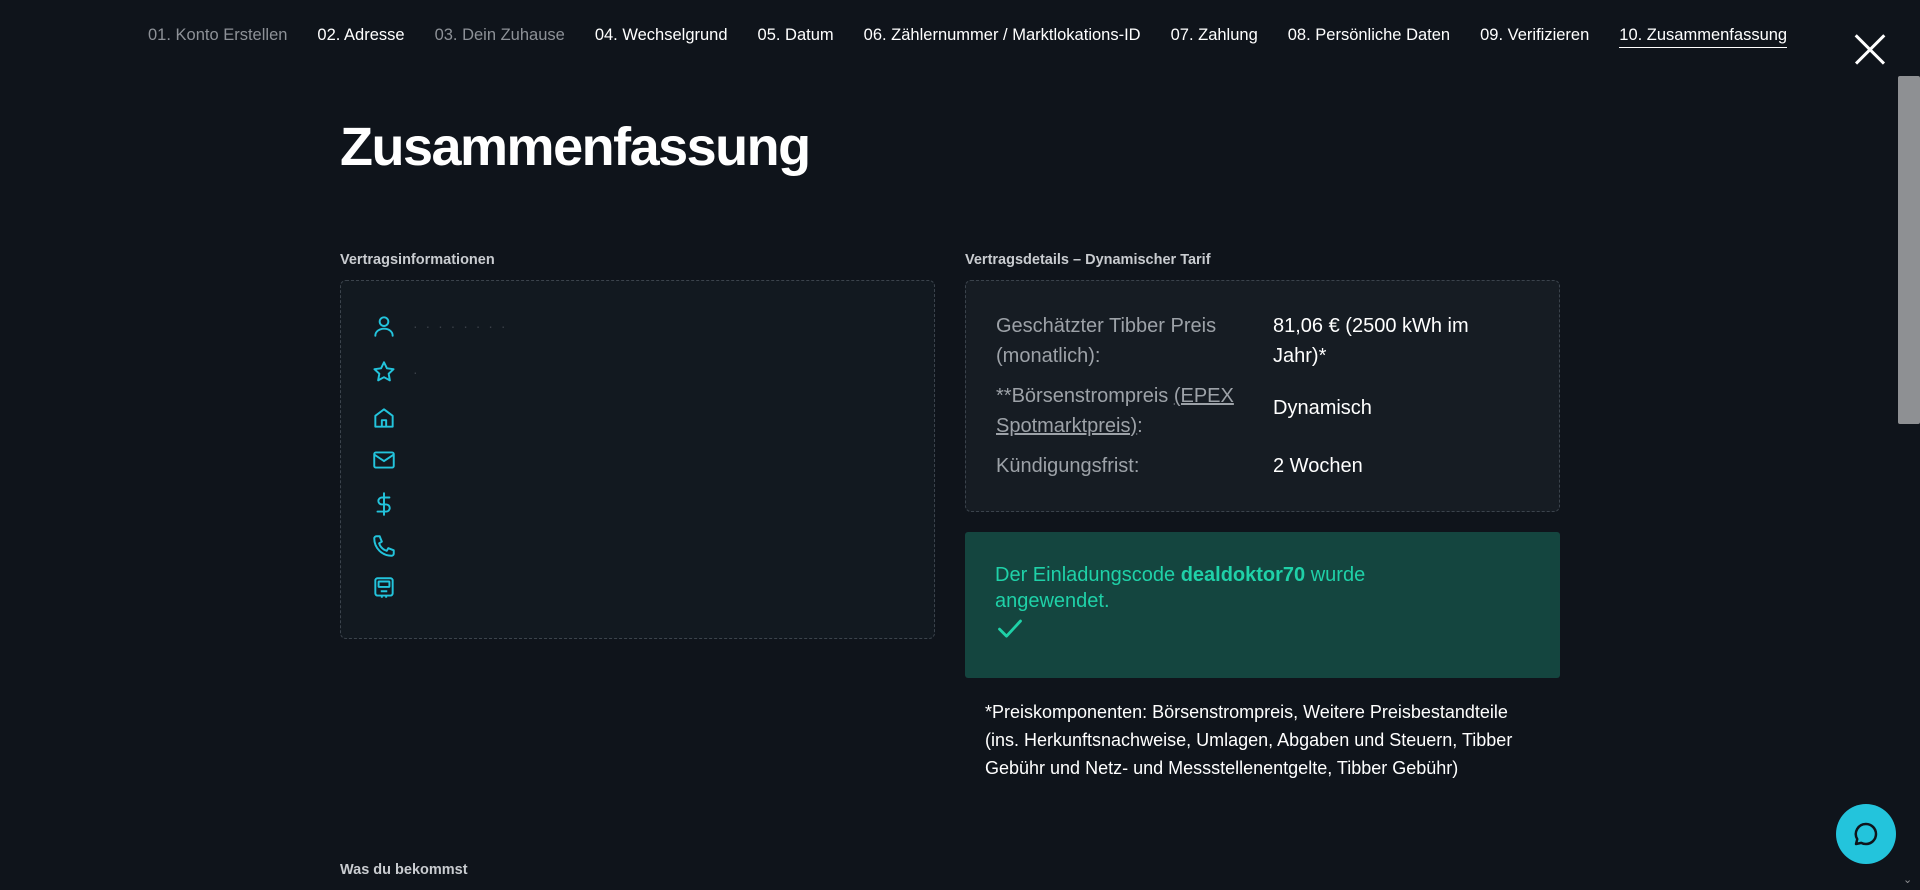 Image resolution: width=1920 pixels, height=890 pixels. What do you see at coordinates (1106, 341) in the screenshot?
I see `price-label: Geschätzter Tibber Preis (monatlich):` at bounding box center [1106, 341].